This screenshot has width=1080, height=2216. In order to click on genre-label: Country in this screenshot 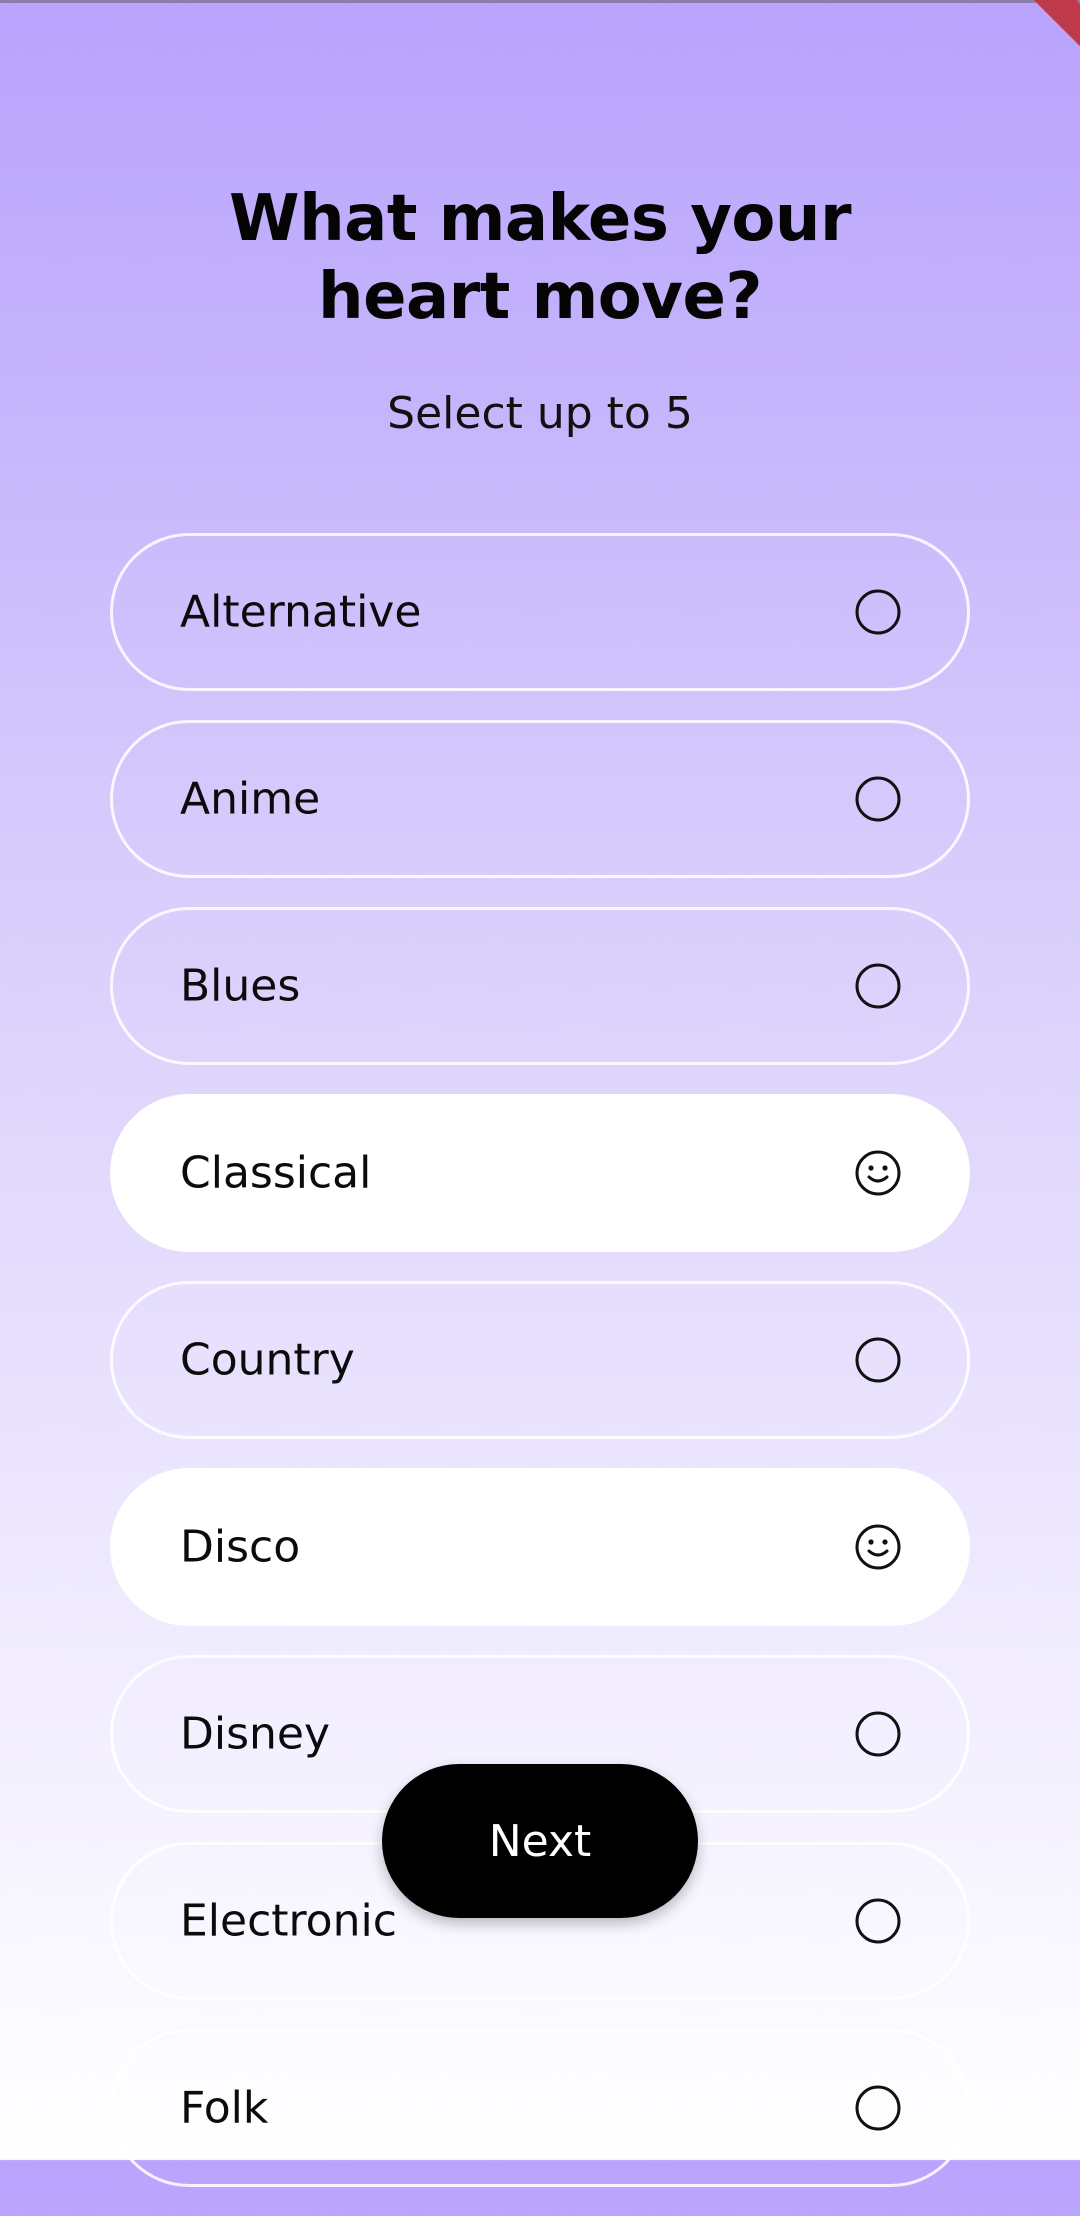, I will do `click(267, 1360)`.